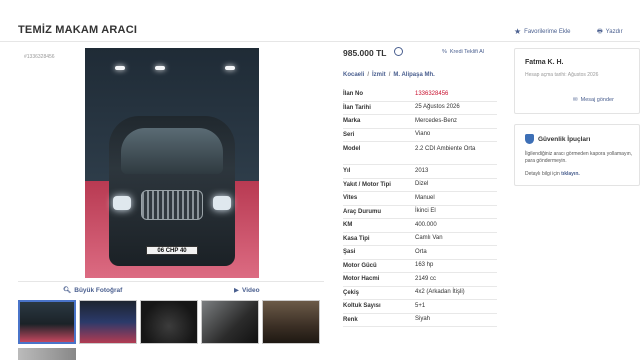 This screenshot has height=360, width=640. Describe the element at coordinates (547, 31) in the screenshot. I see `favorites-label: Favorilerime Ekle` at that location.